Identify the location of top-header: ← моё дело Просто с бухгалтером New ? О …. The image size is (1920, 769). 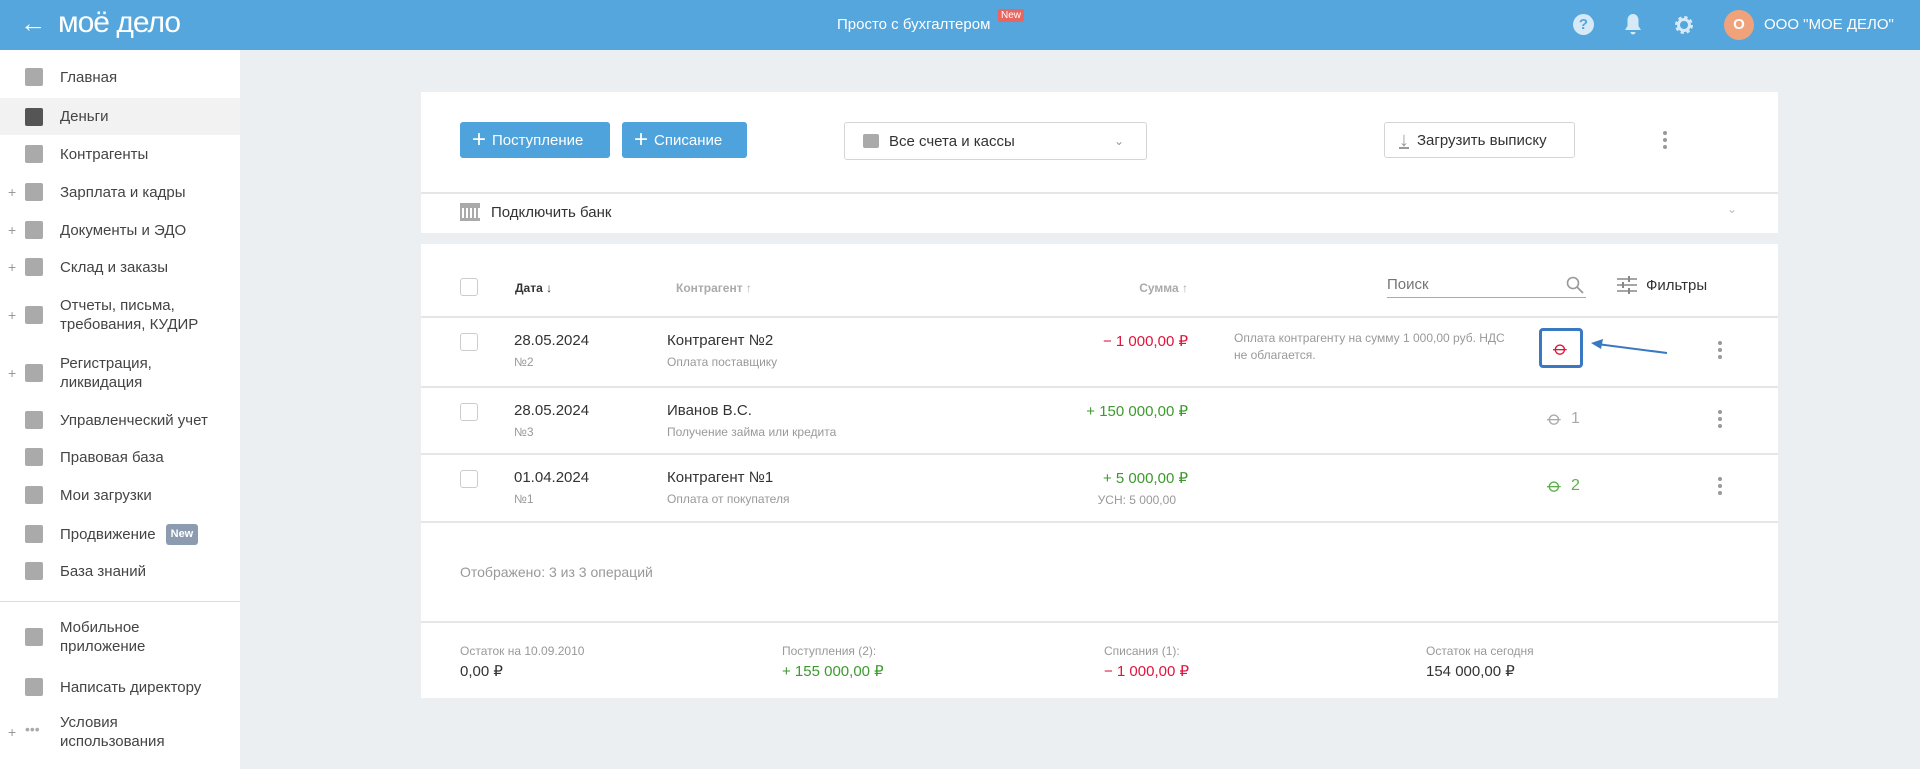
(960, 25).